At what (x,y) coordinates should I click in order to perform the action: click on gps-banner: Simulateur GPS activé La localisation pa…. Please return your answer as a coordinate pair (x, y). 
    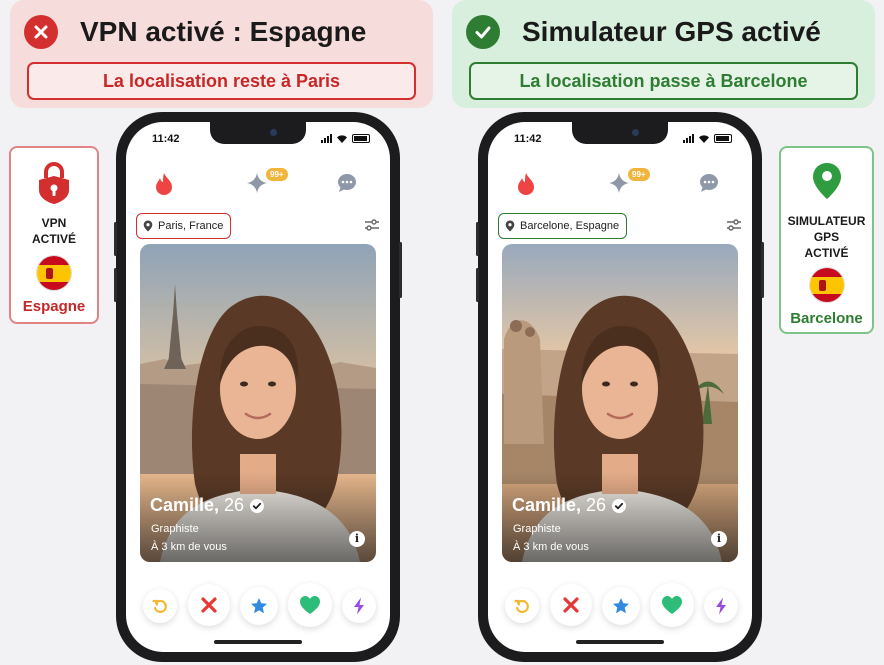
    Looking at the image, I should click on (663, 54).